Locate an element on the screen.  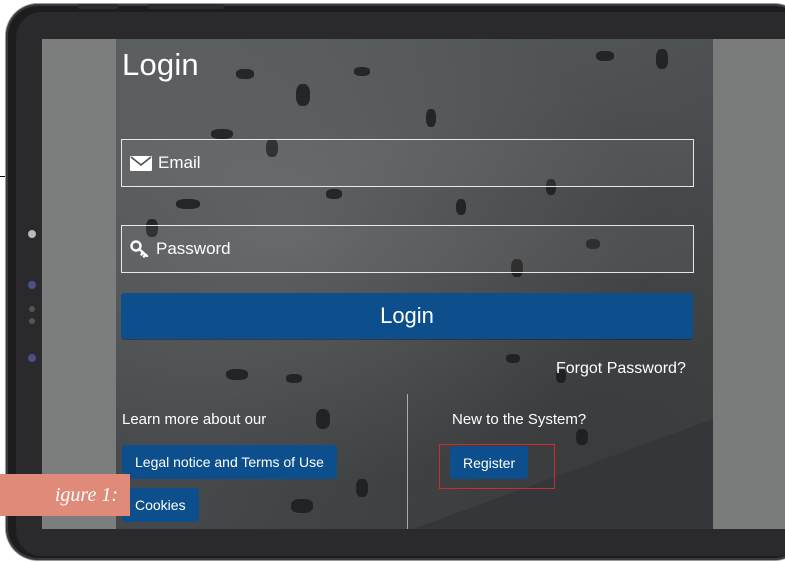
cookies-button: Cookies is located at coordinates (160, 505).